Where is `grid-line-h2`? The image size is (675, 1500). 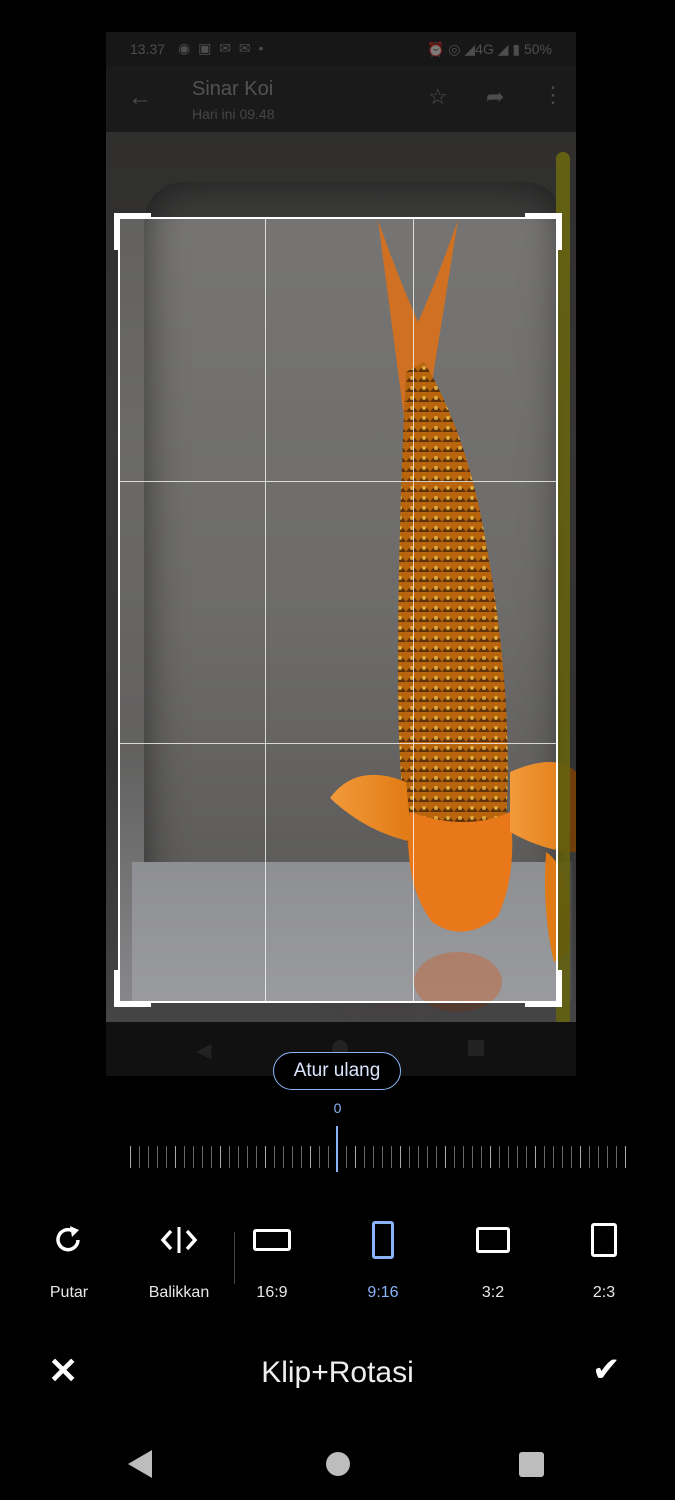 grid-line-h2 is located at coordinates (338, 743).